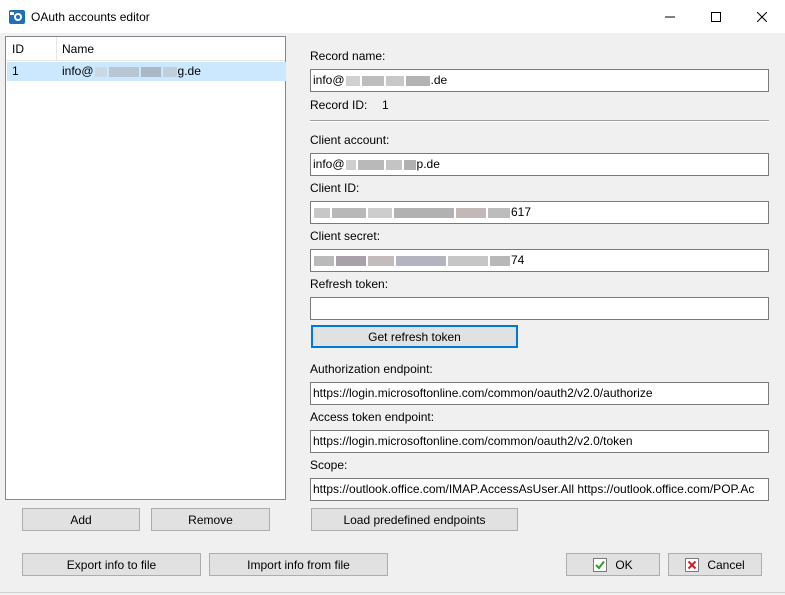 The image size is (785, 595). I want to click on window-title: OAuth accounts editor, so click(90, 17).